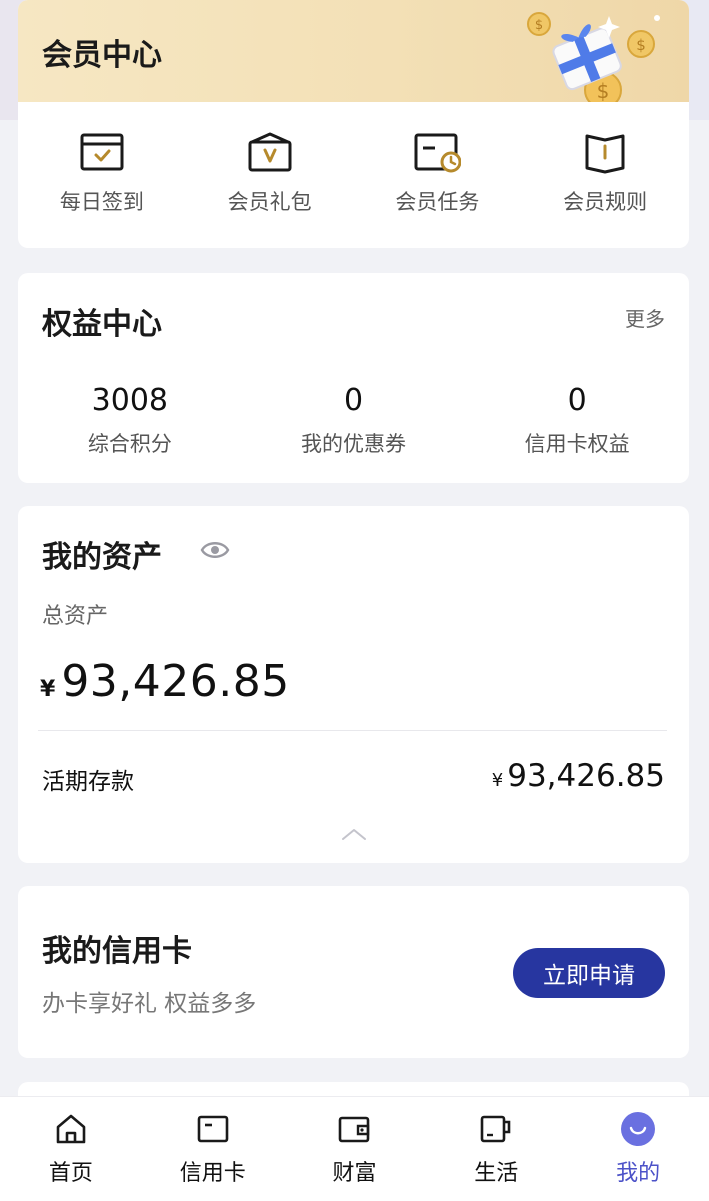 The image size is (709, 1201). I want to click on divider, so click(352, 730).